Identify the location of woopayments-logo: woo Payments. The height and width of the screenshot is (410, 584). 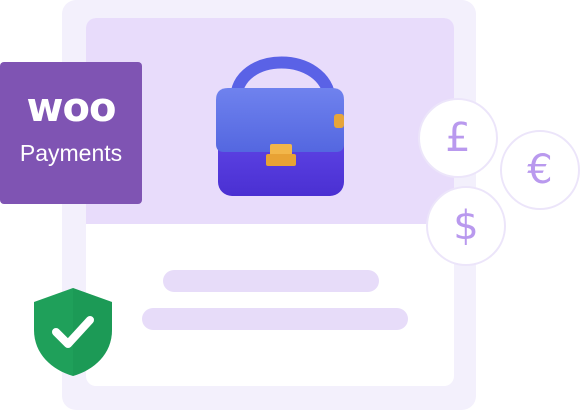
(71, 133).